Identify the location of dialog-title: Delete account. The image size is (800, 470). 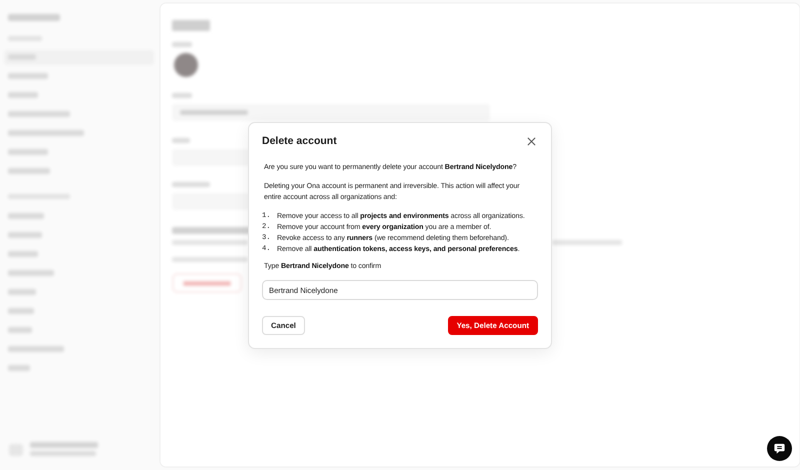
(299, 141).